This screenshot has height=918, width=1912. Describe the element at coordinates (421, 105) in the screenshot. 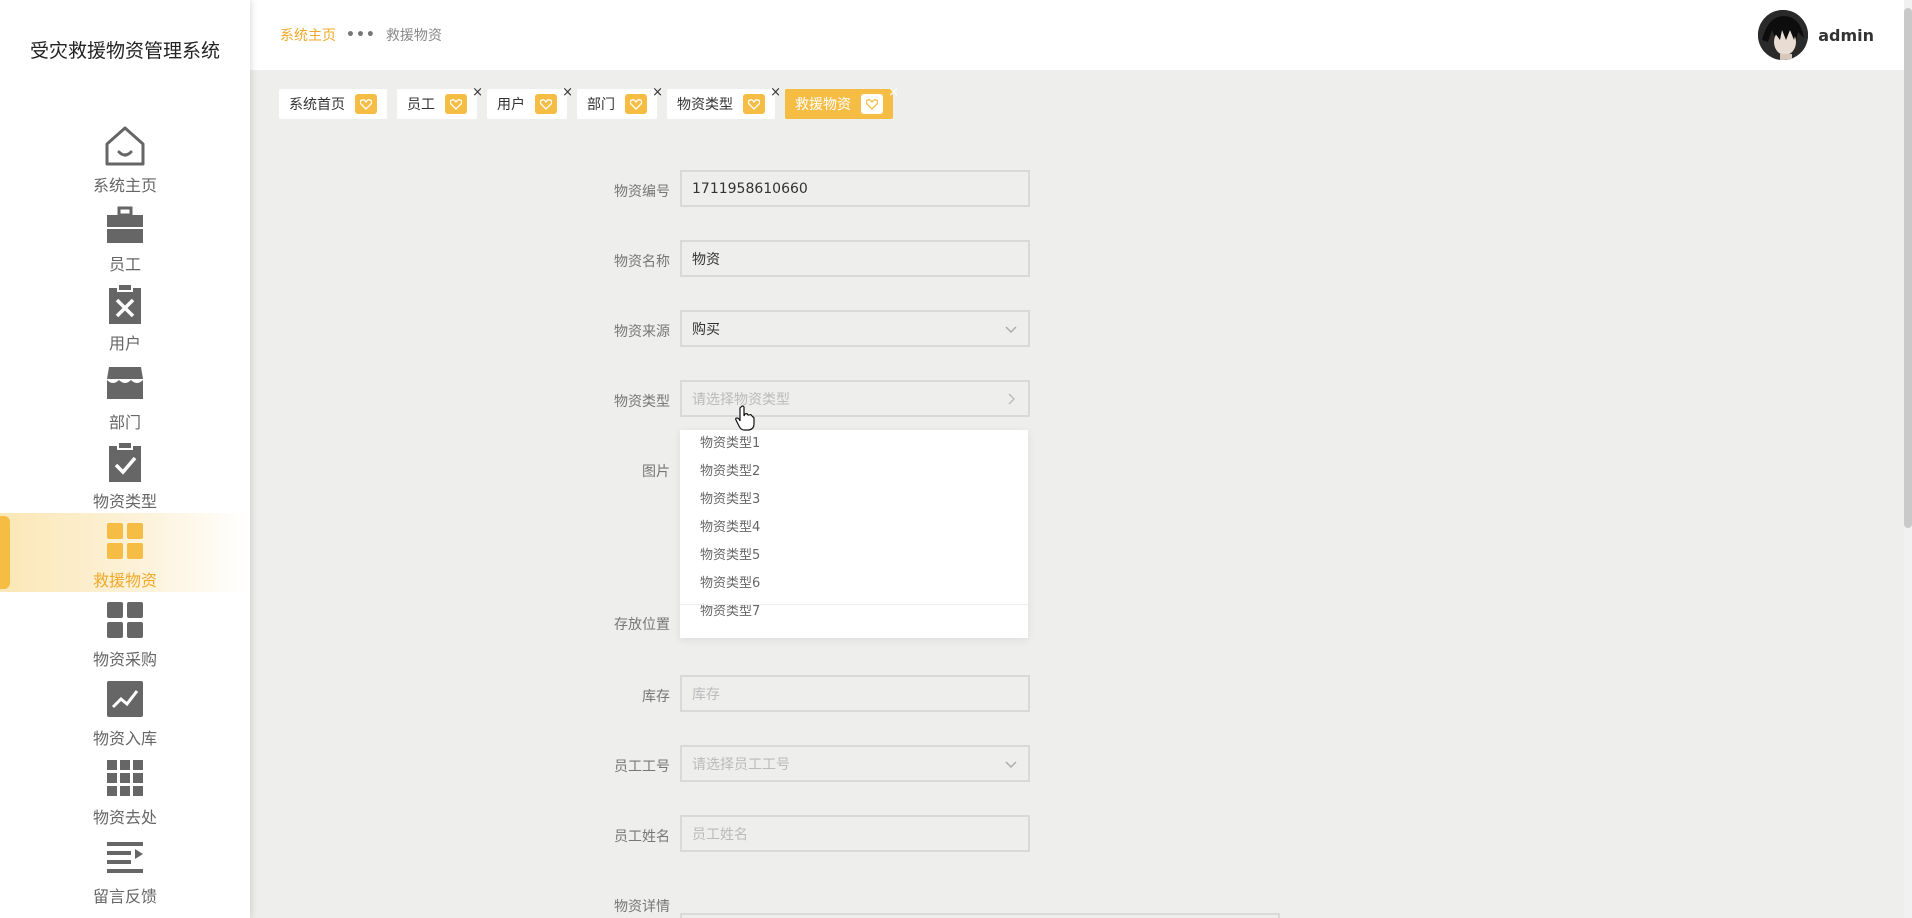

I see `tab-label: 员工` at that location.